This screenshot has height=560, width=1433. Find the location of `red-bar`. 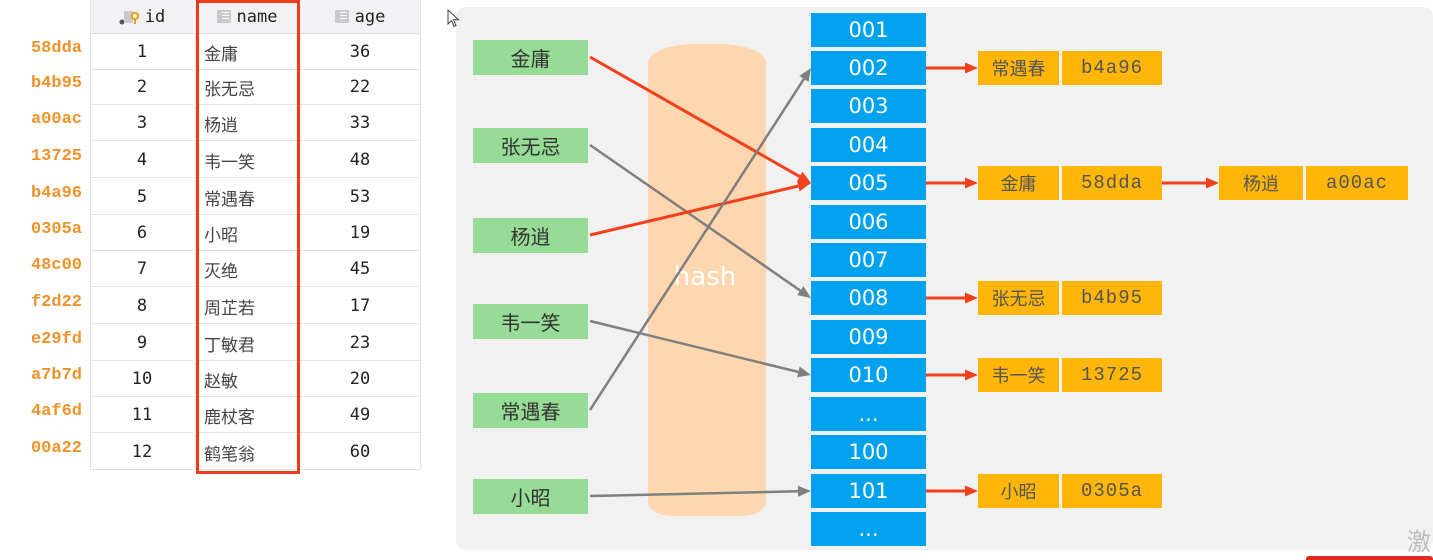

red-bar is located at coordinates (1369, 558).